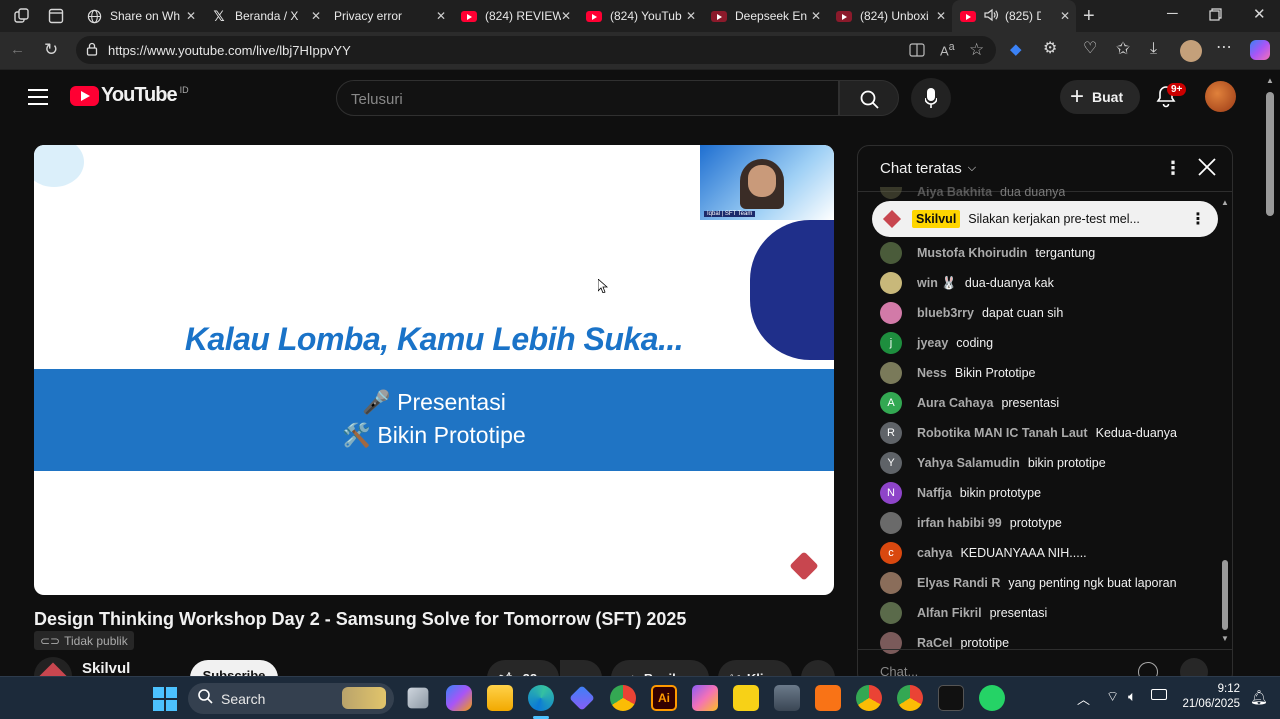  I want to click on chat-scrollbar-down-icon: ▼, so click(1225, 638).